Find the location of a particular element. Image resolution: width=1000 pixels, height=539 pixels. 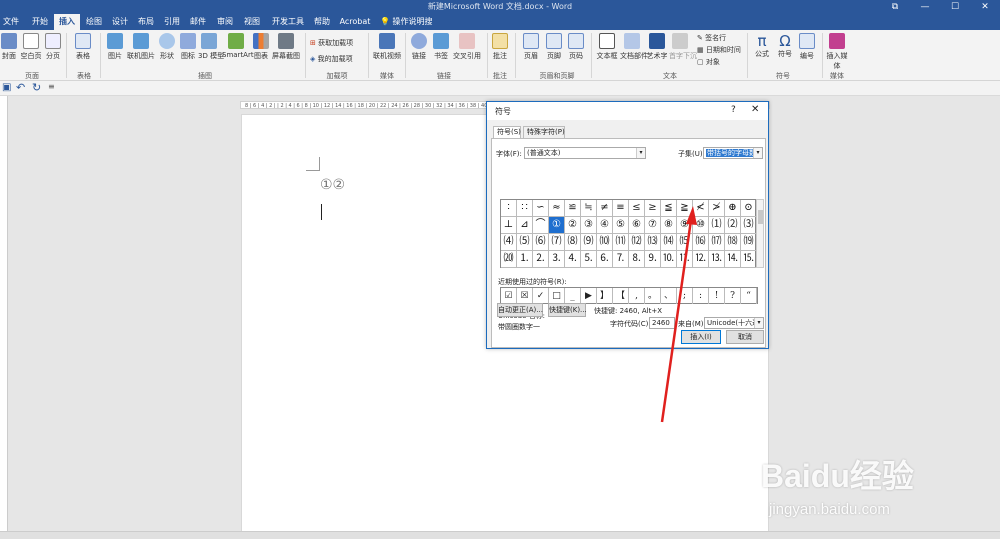

arrow-shaft is located at coordinates (676, 321).